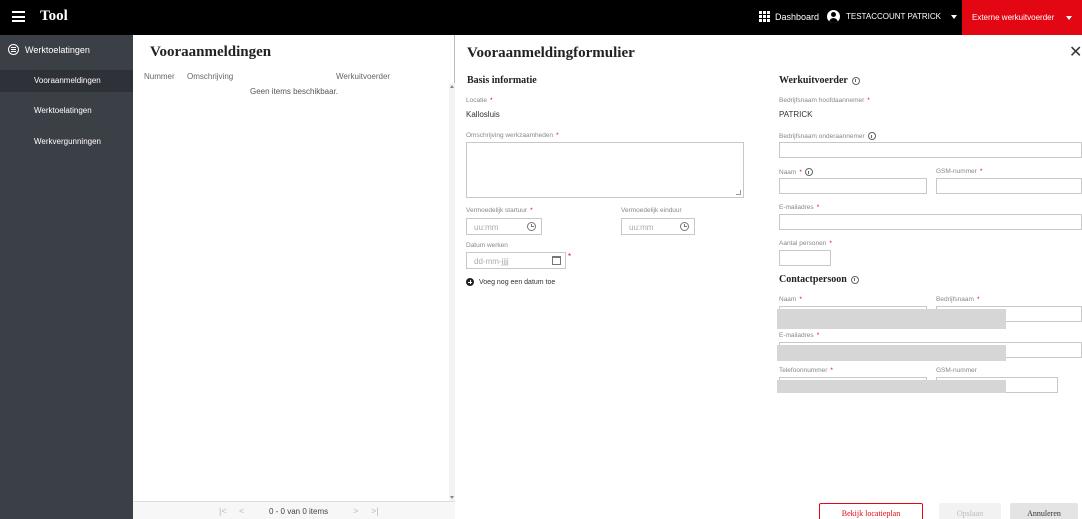 This screenshot has width=1082, height=519. I want to click on pagination: |< < 0 - 0 van 0 items > >|, so click(294, 510).